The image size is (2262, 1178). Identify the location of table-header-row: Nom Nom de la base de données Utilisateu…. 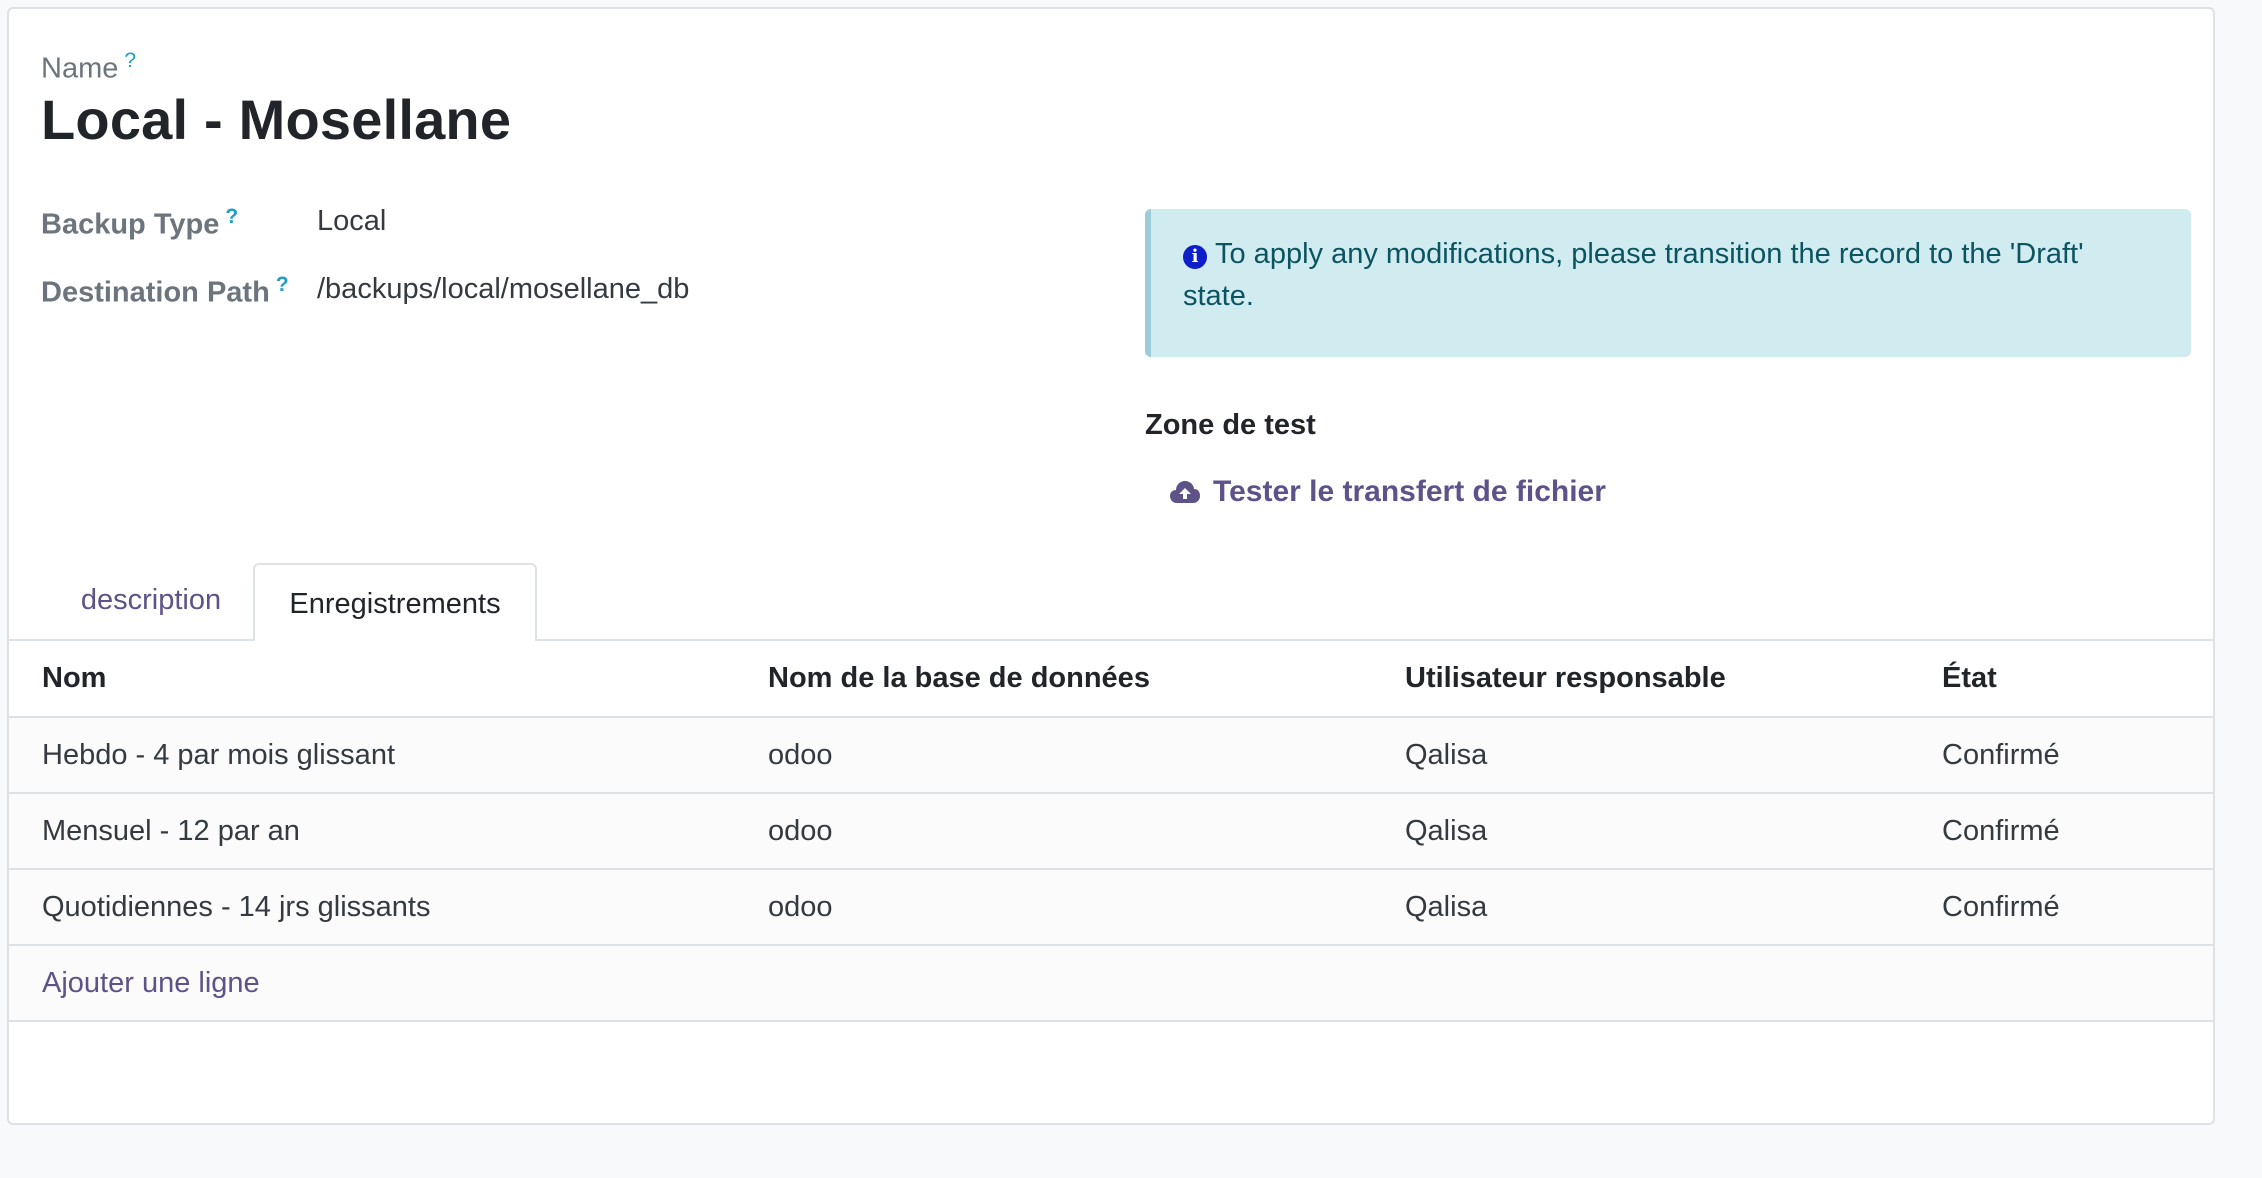
(1111, 679).